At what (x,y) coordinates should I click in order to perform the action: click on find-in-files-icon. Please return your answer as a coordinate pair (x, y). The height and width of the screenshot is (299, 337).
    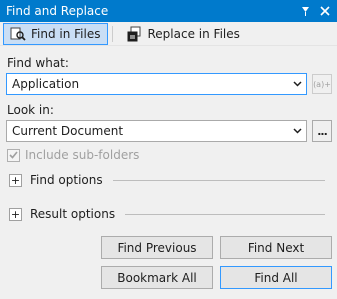
    Looking at the image, I should click on (18, 34).